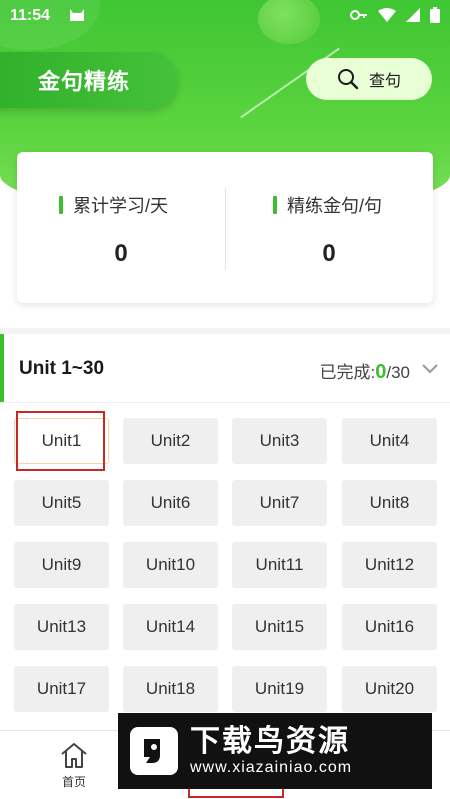 The height and width of the screenshot is (799, 450). What do you see at coordinates (121, 227) in the screenshot?
I see `stat-study-days: 累计学习/天 0` at bounding box center [121, 227].